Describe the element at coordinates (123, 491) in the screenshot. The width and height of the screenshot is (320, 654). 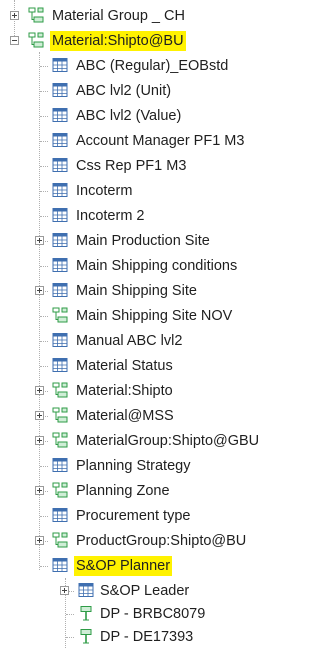
I see `node-label: Planning Zone` at that location.